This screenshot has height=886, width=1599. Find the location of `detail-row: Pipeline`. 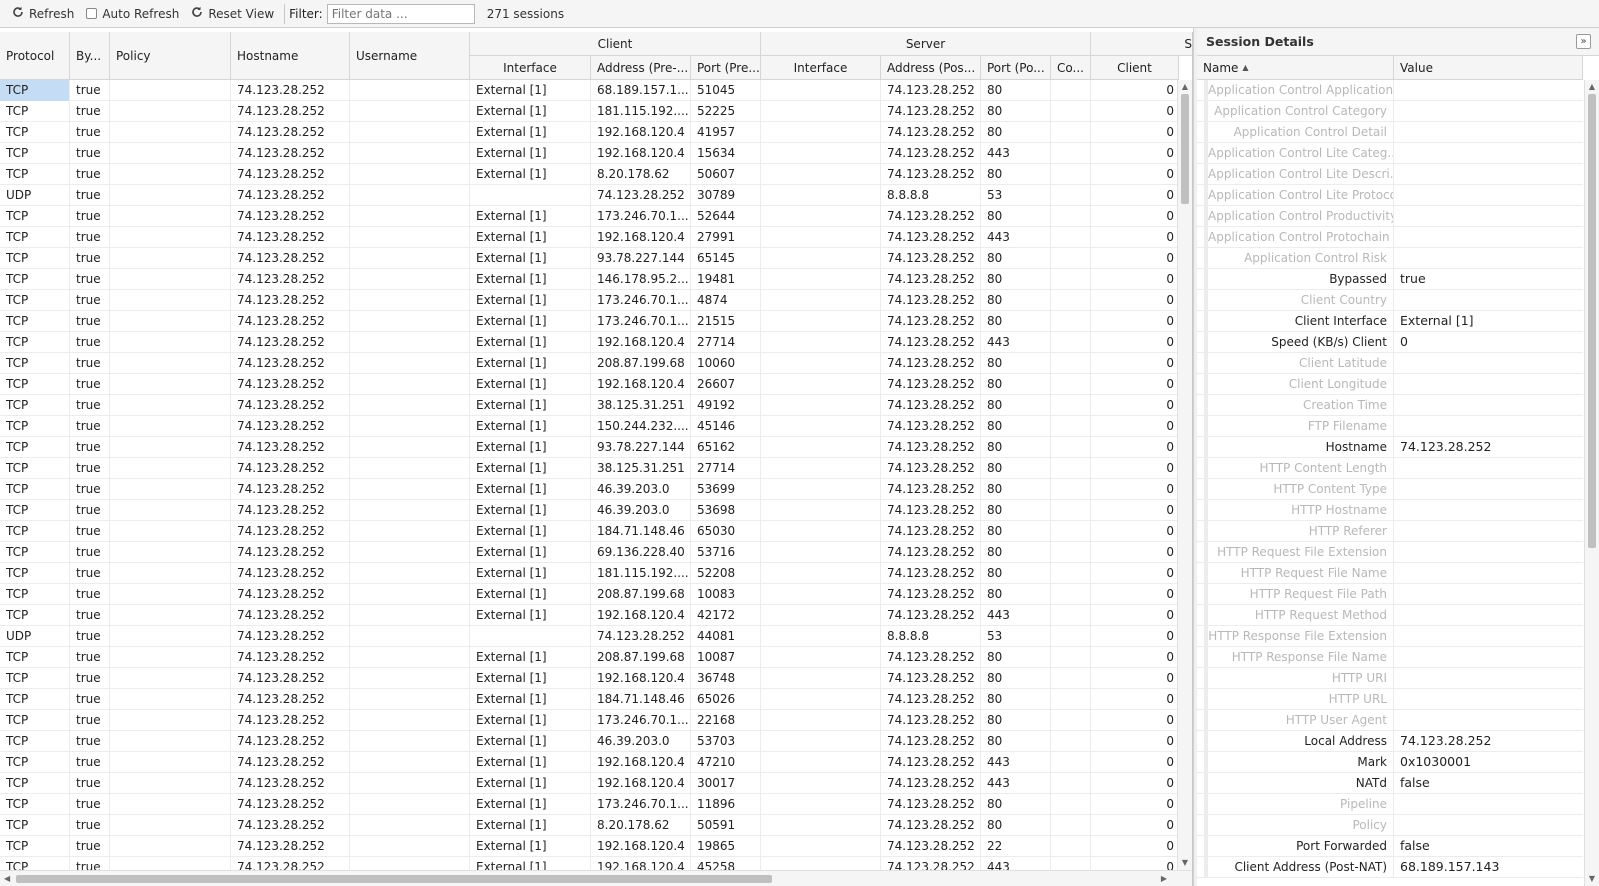

detail-row: Pipeline is located at coordinates (1390, 804).